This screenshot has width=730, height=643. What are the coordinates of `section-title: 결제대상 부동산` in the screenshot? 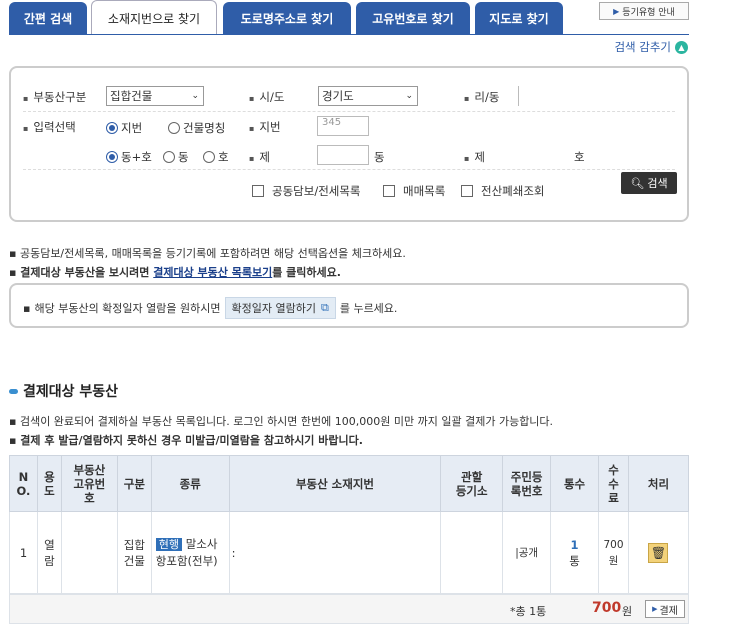 It's located at (63, 391).